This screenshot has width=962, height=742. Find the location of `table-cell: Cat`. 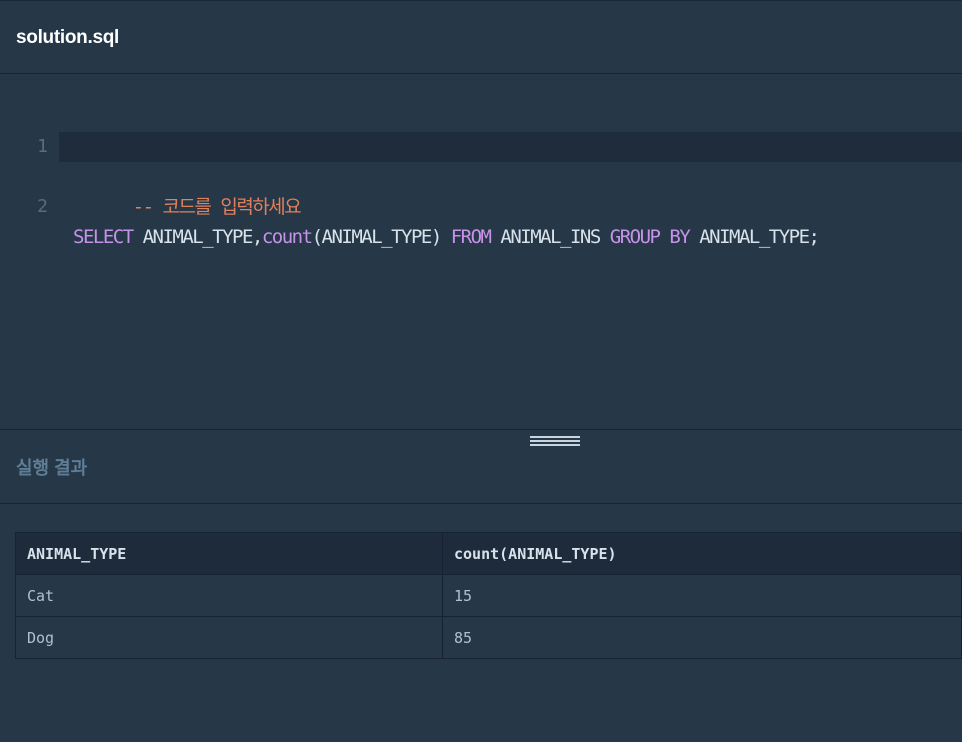

table-cell: Cat is located at coordinates (229, 595).